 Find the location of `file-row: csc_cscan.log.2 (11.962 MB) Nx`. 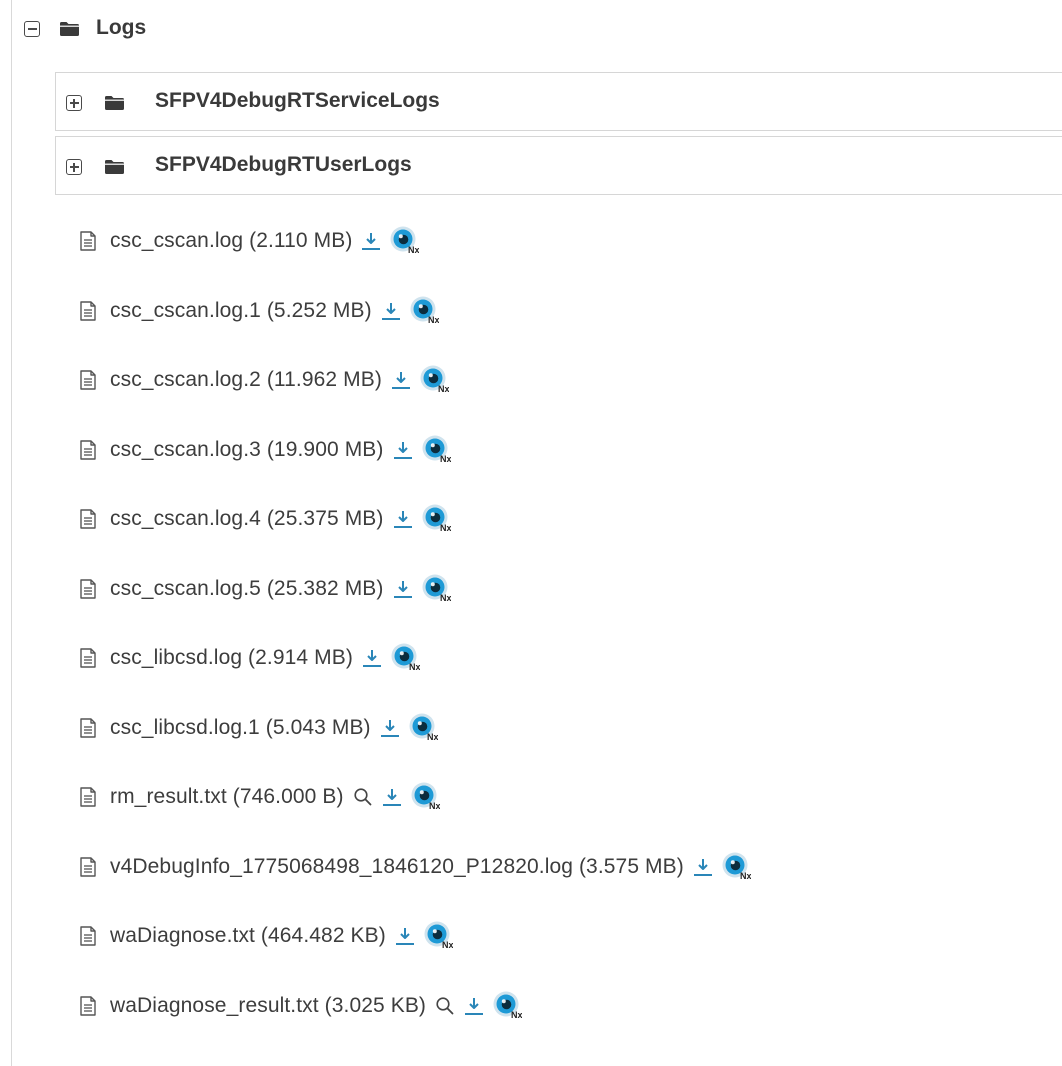

file-row: csc_cscan.log.2 (11.962 MB) Nx is located at coordinates (264, 380).